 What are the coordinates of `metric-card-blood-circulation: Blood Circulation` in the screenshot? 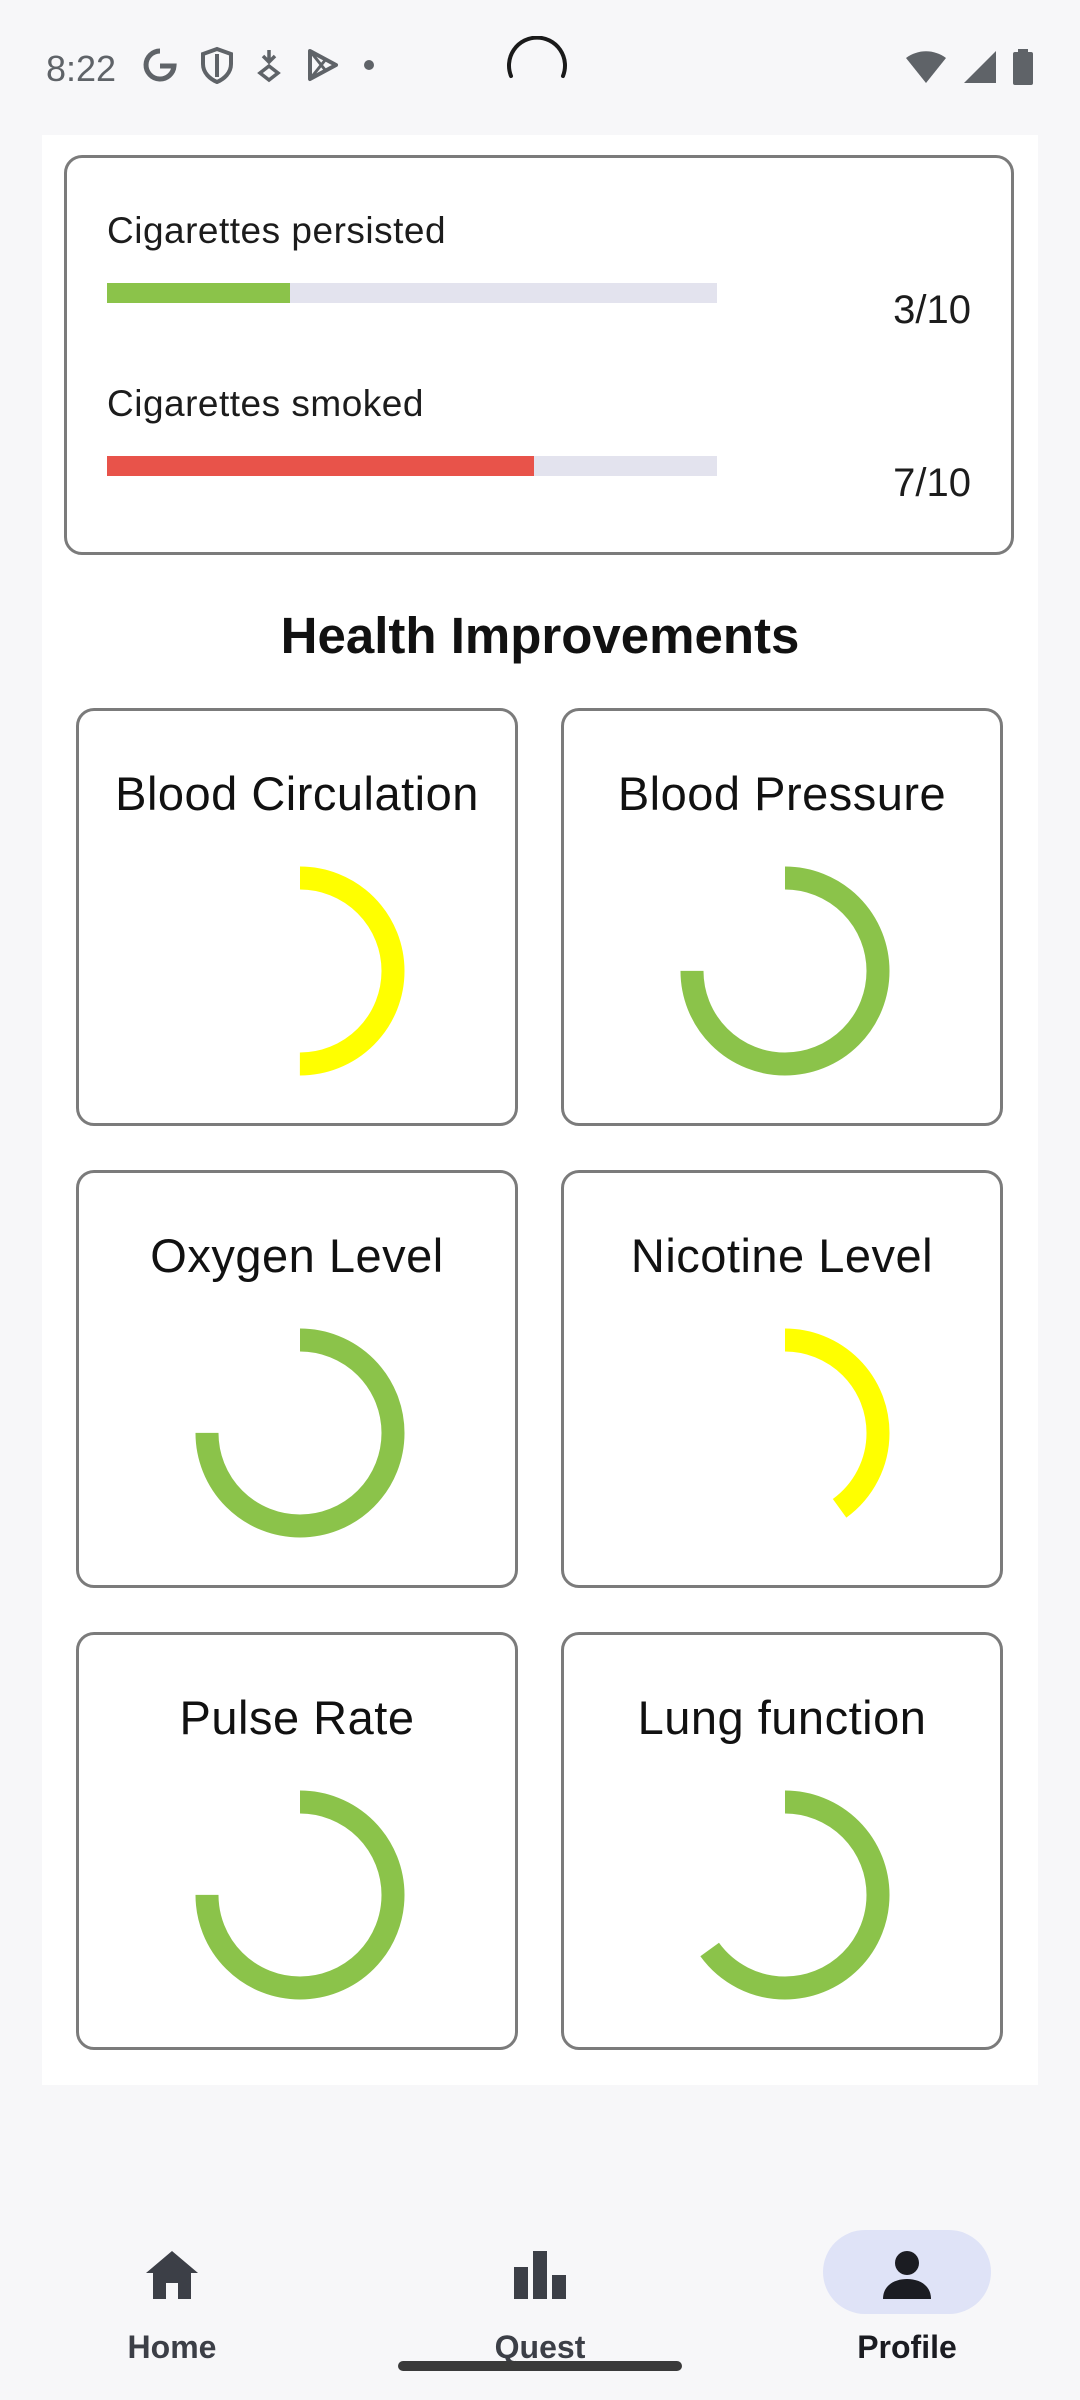 It's located at (297, 917).